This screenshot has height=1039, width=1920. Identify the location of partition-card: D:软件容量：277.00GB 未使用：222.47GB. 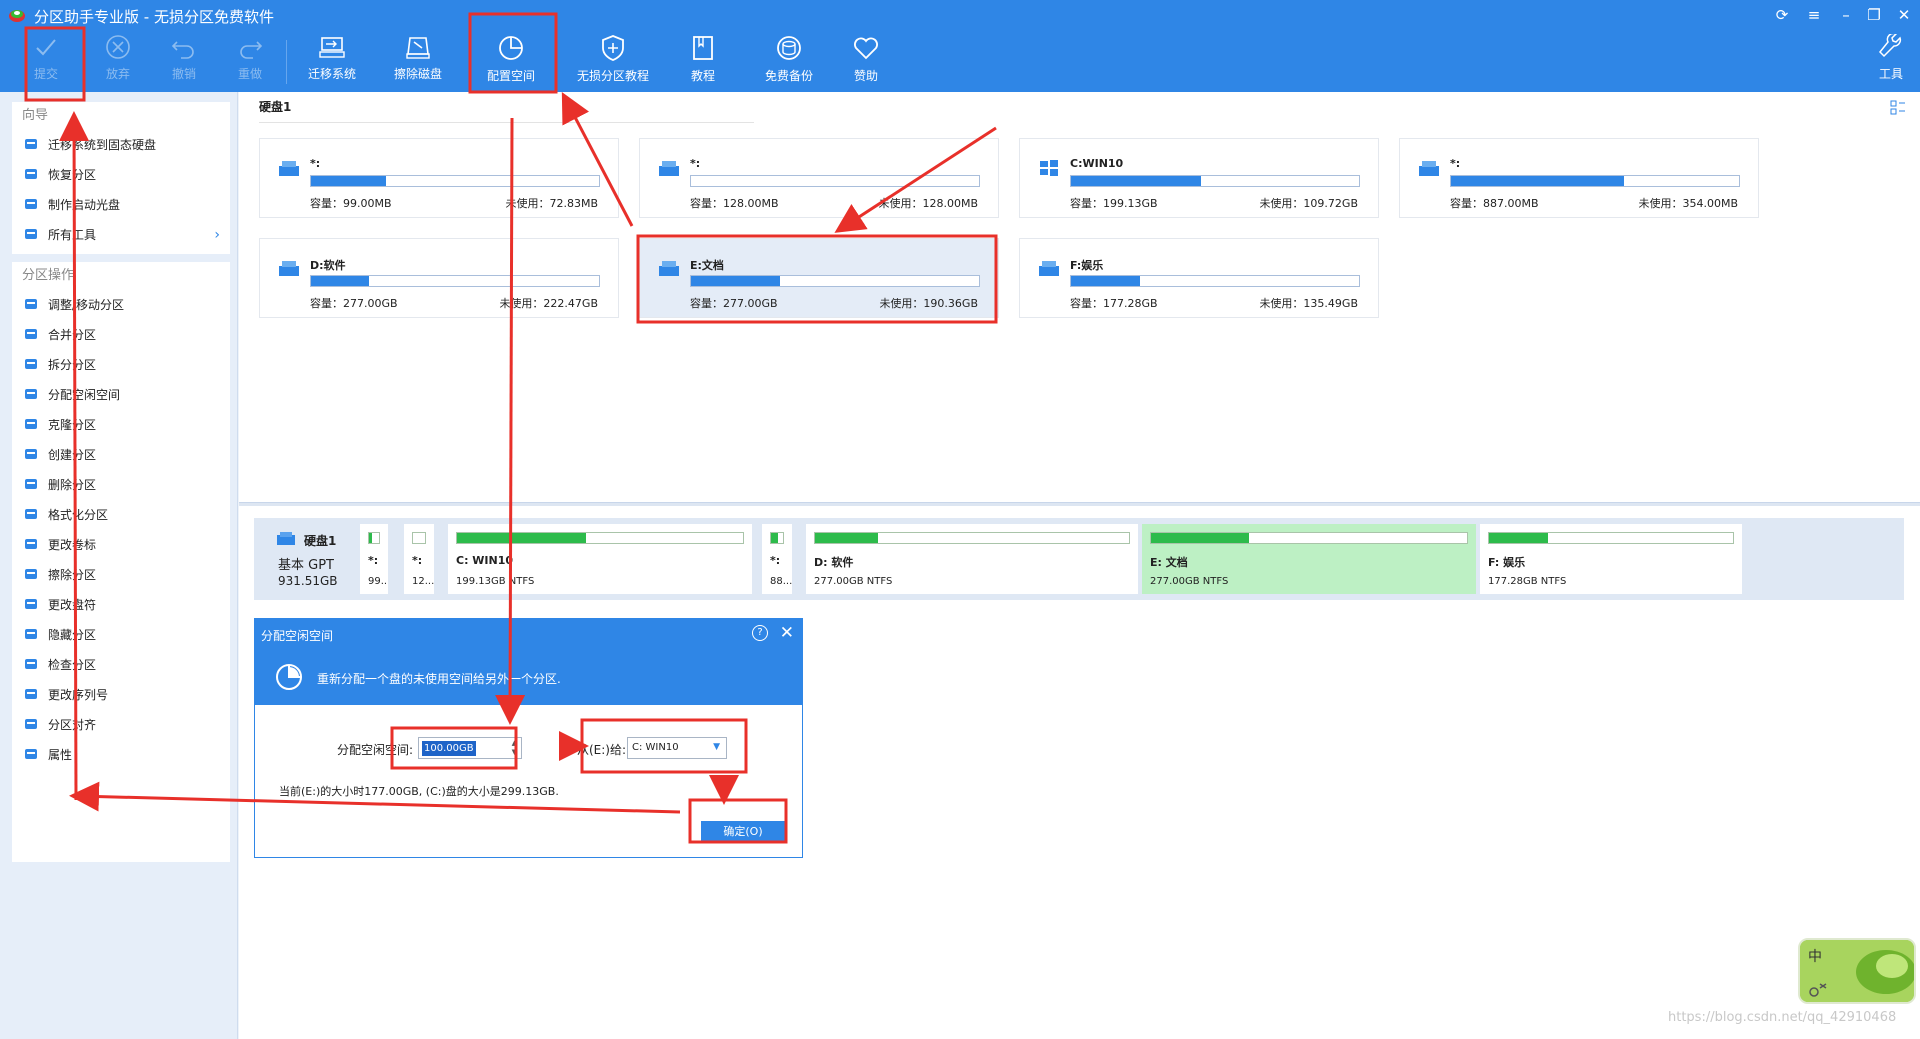
(439, 278).